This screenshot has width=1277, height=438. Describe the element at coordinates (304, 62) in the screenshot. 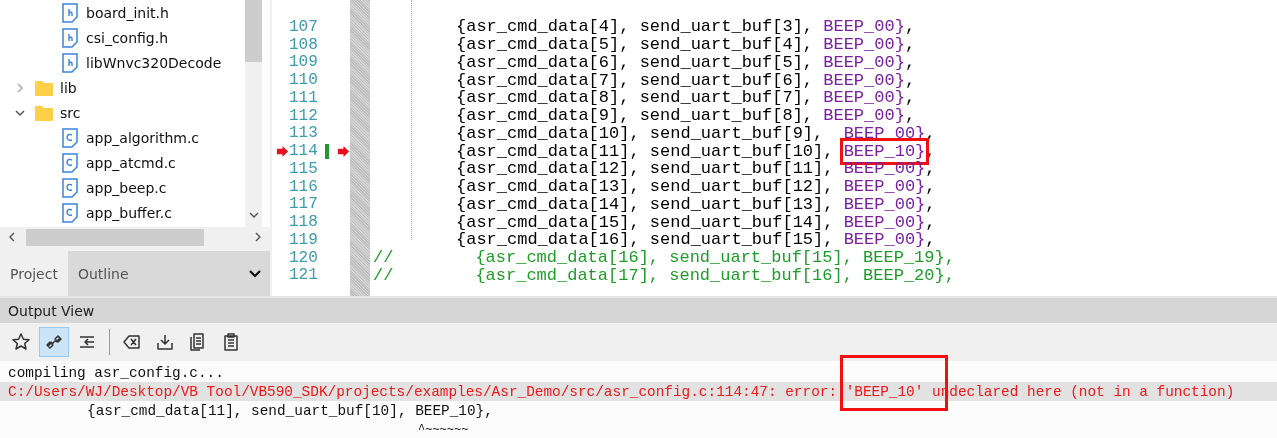

I see `line-number: 109` at that location.